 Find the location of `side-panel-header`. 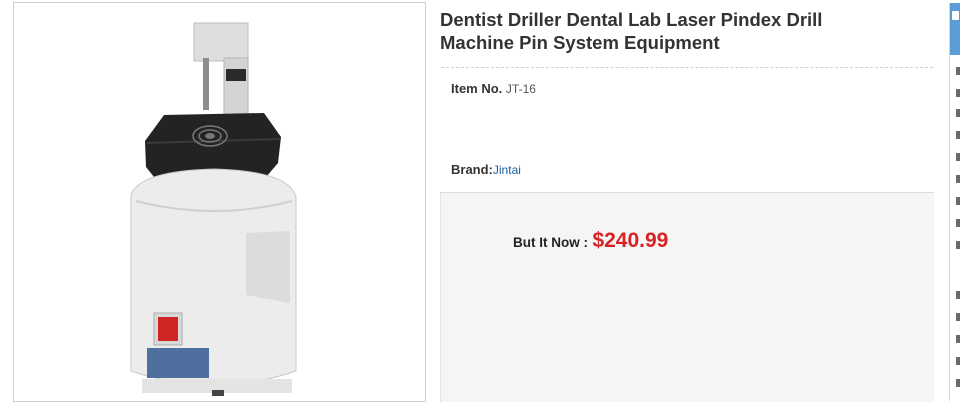

side-panel-header is located at coordinates (955, 29).